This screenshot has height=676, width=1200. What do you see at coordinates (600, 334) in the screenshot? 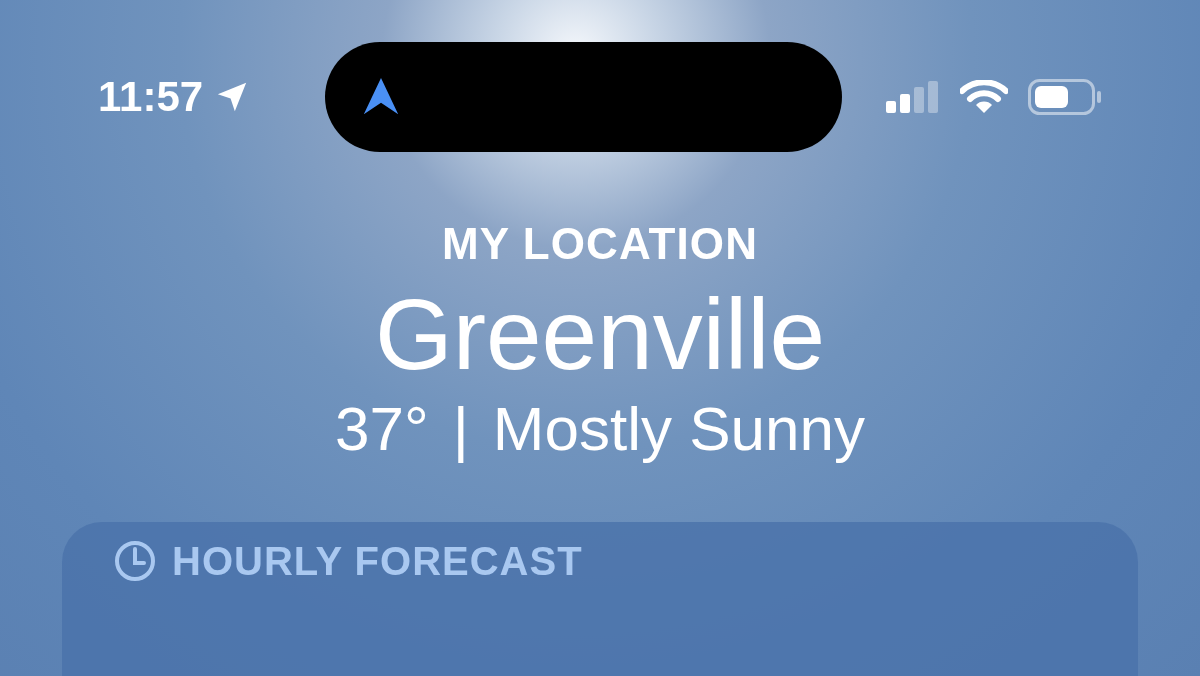
I see `city-name: Greenville` at bounding box center [600, 334].